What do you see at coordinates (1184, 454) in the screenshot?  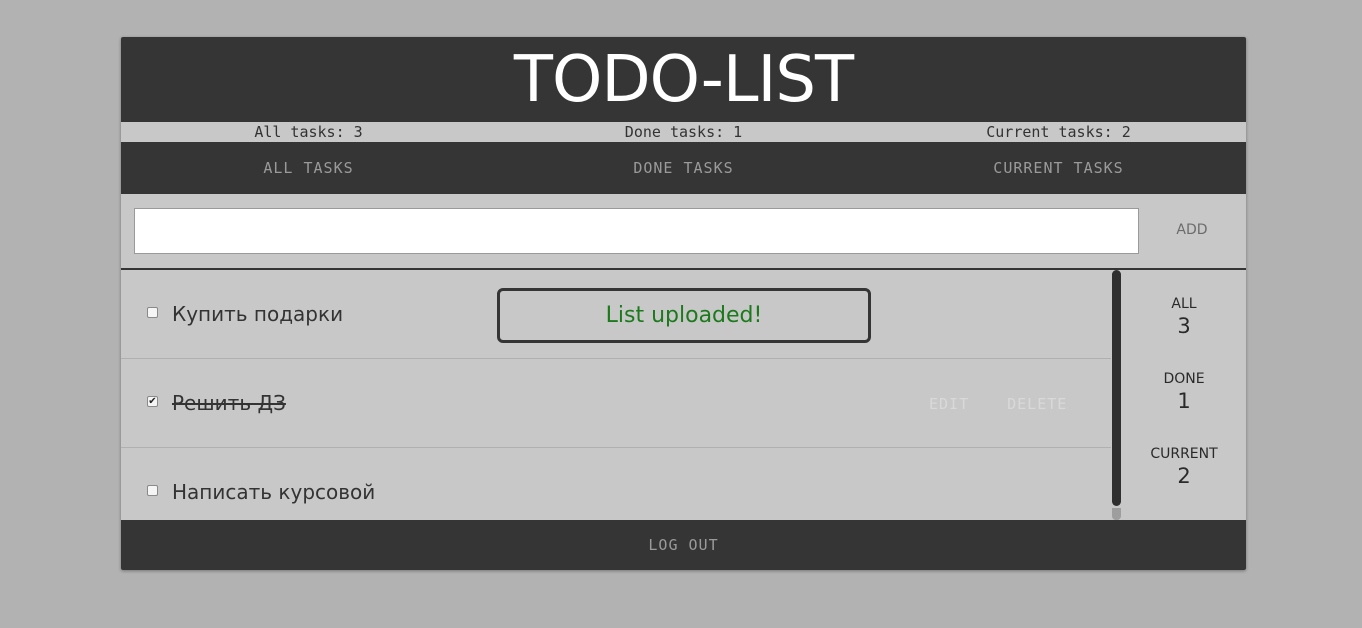 I see `counter-current-label: CURRENT` at bounding box center [1184, 454].